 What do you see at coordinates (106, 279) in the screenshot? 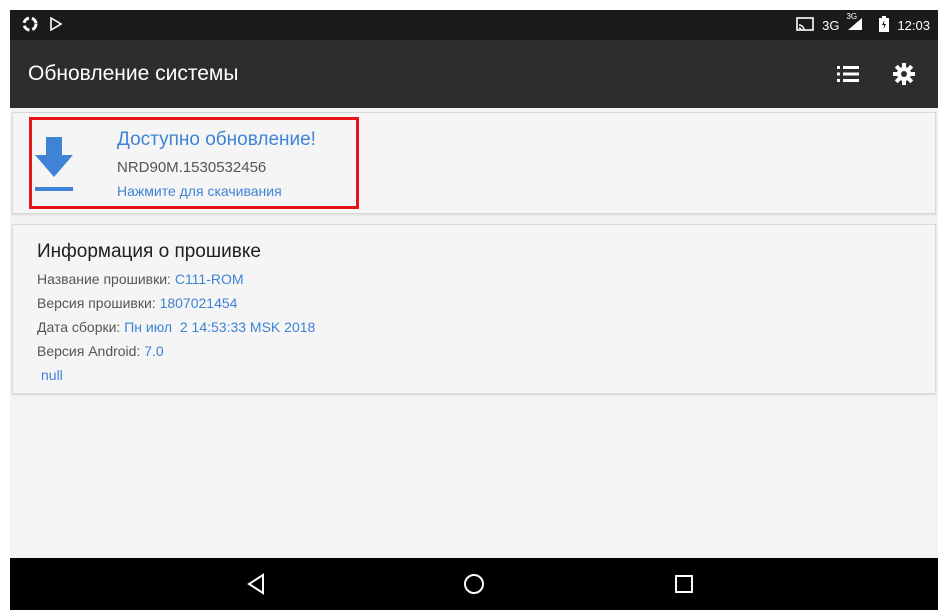
I see `firmware-name-label: Название прошивки:` at bounding box center [106, 279].